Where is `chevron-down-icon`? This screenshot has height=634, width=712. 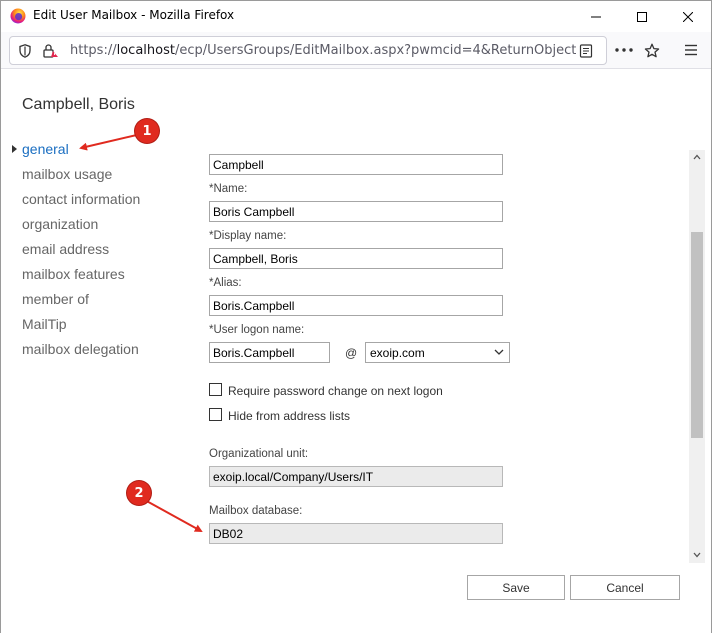
chevron-down-icon is located at coordinates (499, 352).